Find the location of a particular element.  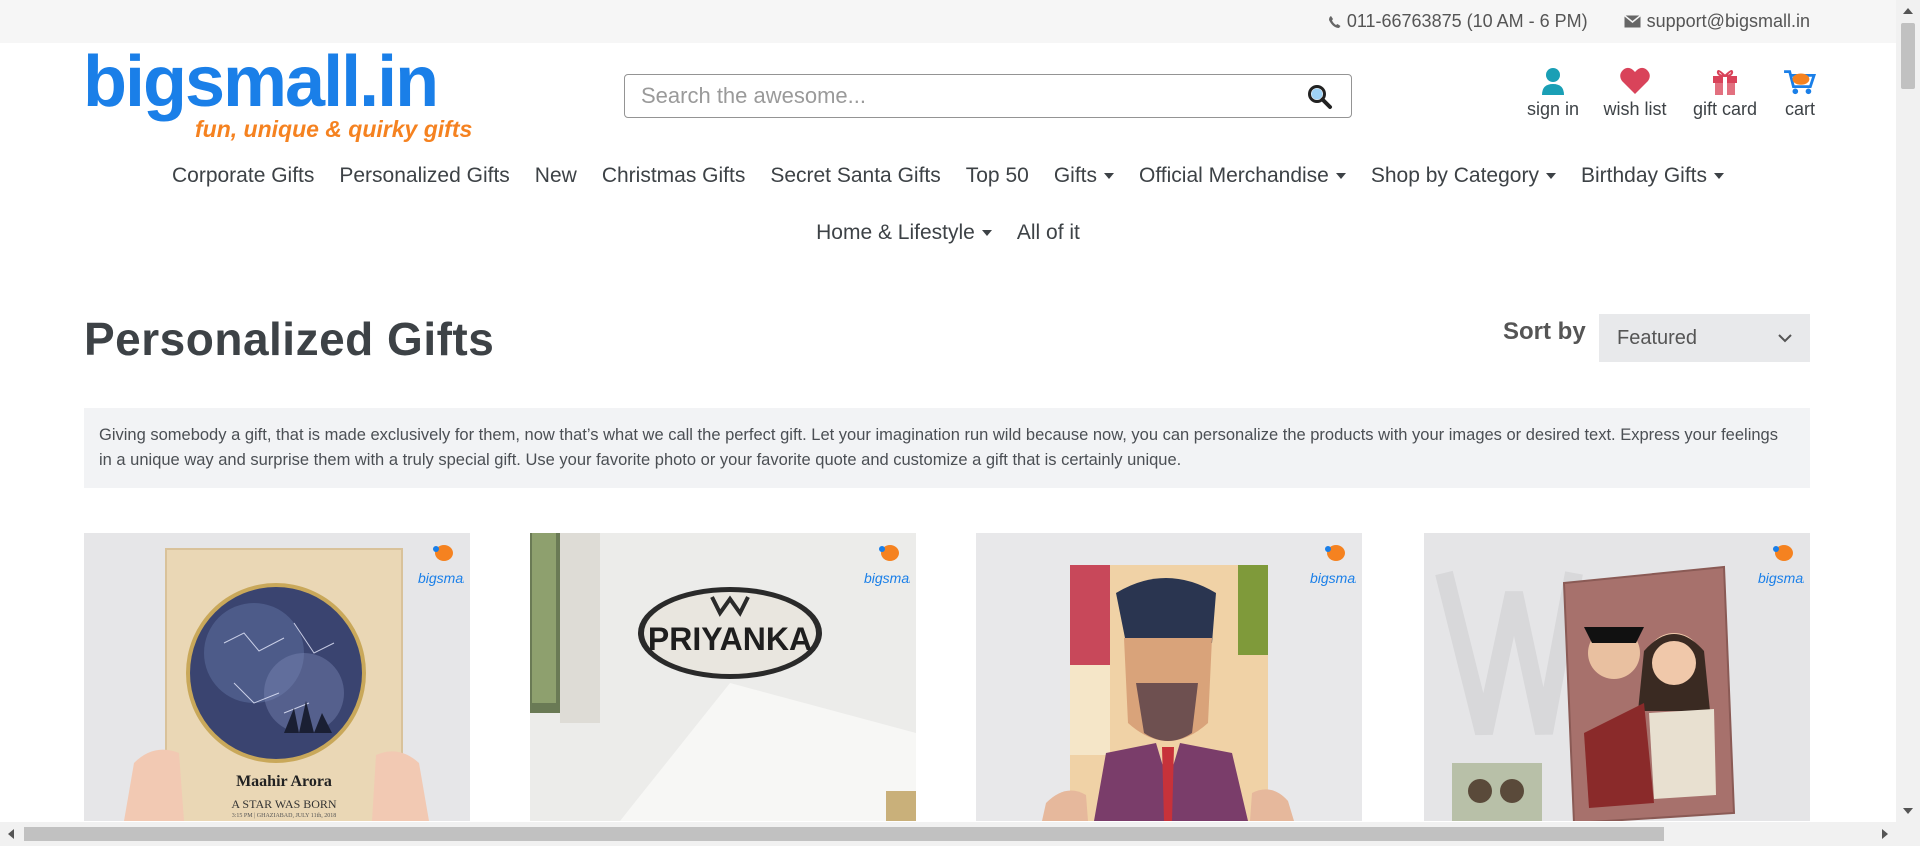

cart-link: cart is located at coordinates (1800, 93).